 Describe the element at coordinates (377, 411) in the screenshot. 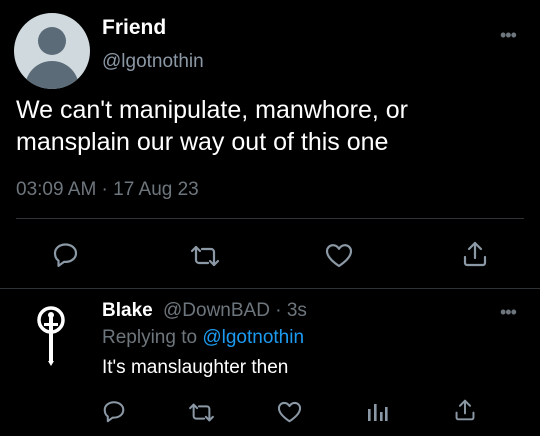

I see `analytics-icon` at that location.